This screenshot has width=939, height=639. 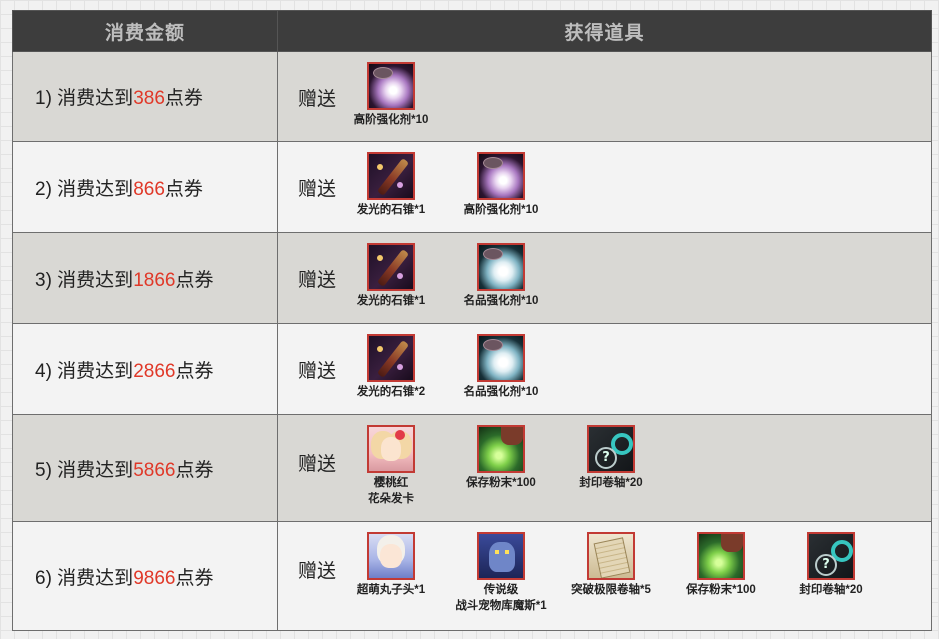 What do you see at coordinates (391, 449) in the screenshot?
I see `cherry-flower-hairpin-icon` at bounding box center [391, 449].